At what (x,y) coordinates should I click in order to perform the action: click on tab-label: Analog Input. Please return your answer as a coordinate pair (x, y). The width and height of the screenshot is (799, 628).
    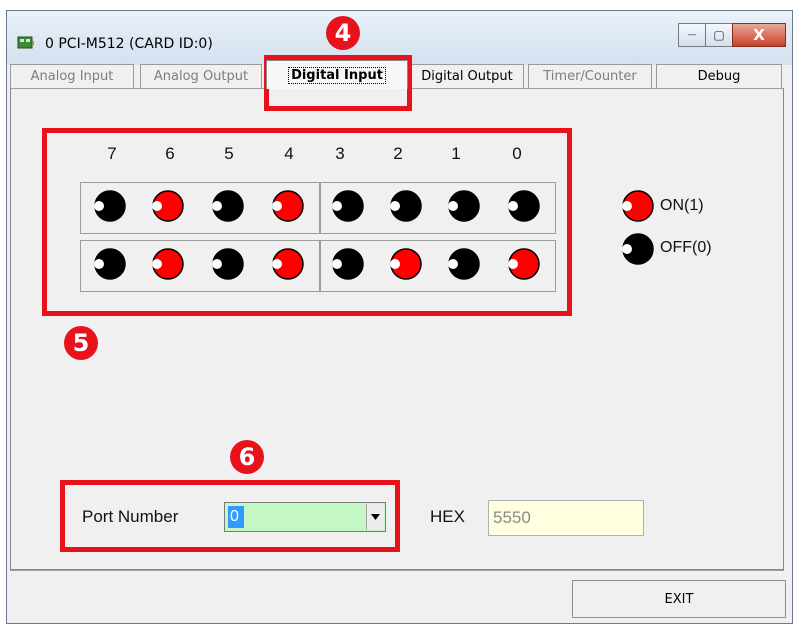
    Looking at the image, I should click on (72, 76).